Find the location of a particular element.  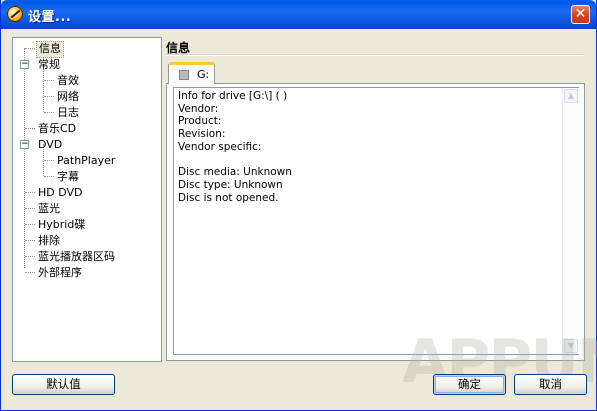

drive-info-line: Product: is located at coordinates (200, 121).